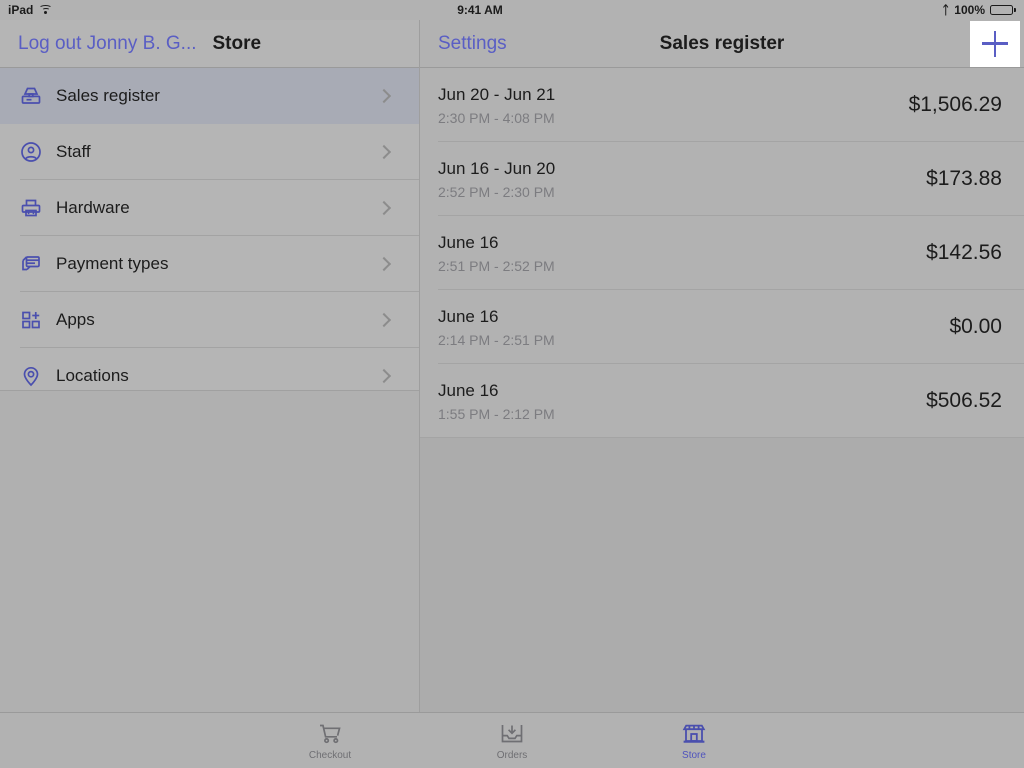 This screenshot has height=768, width=1024. I want to click on tab-store: Store, so click(694, 741).